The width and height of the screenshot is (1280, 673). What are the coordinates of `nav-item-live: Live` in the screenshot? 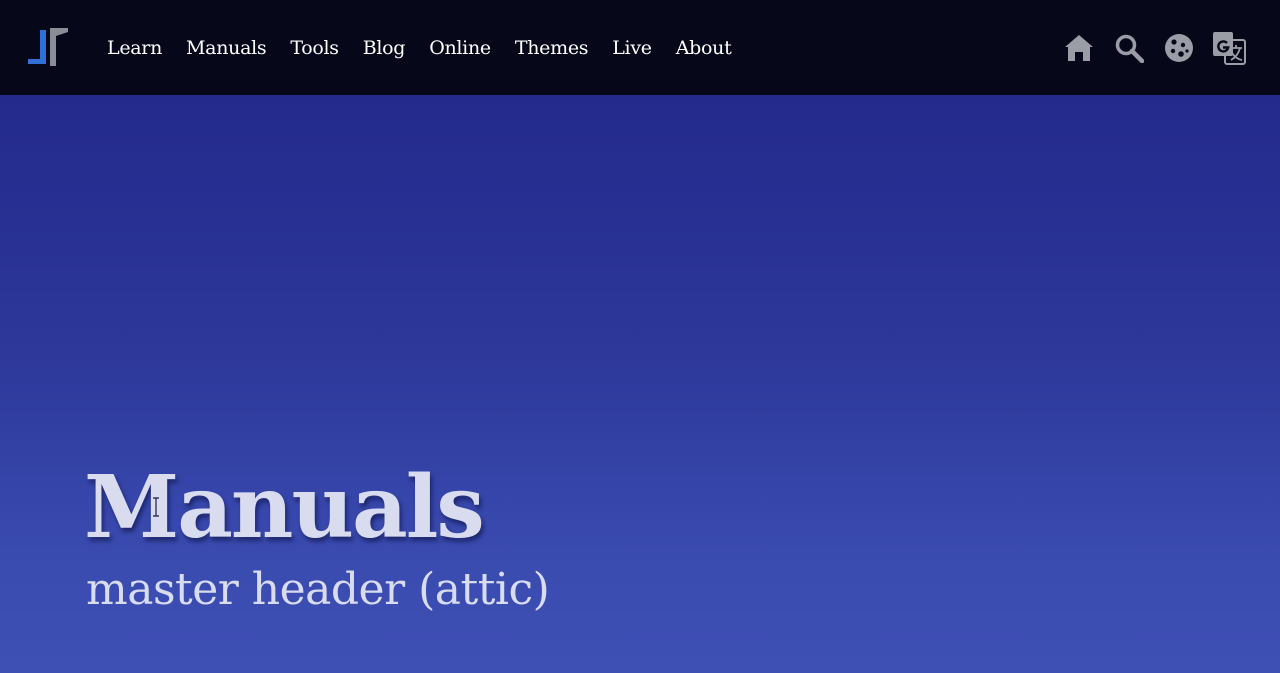 It's located at (632, 48).